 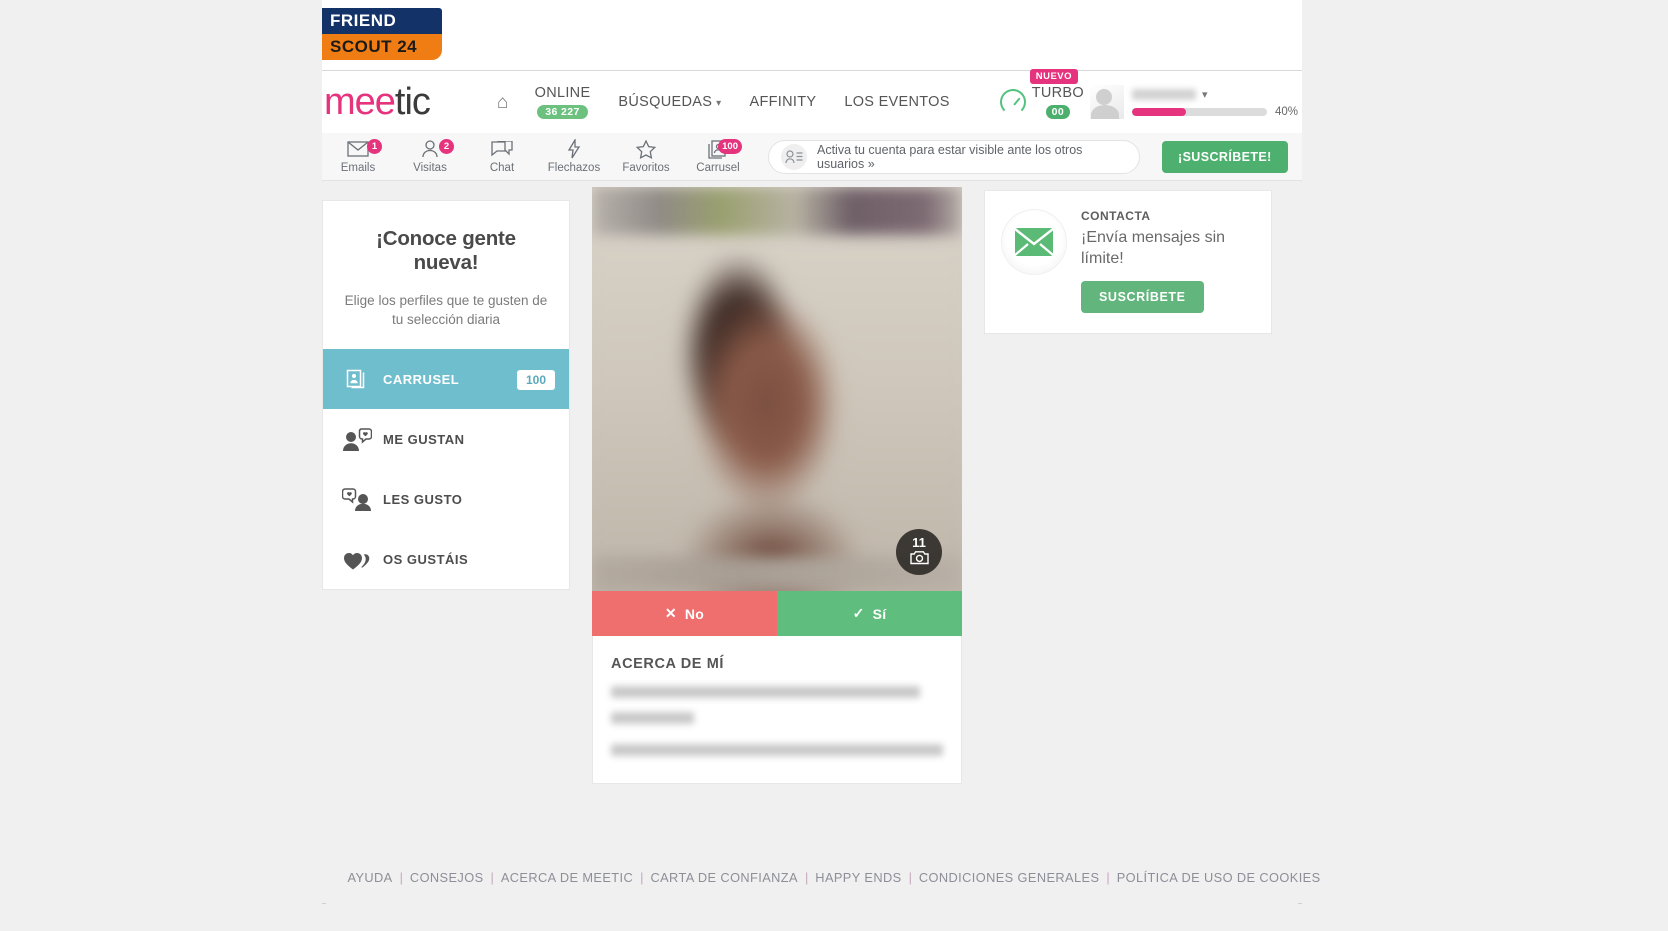 I want to click on footer-link: AYUDA, so click(x=369, y=877).